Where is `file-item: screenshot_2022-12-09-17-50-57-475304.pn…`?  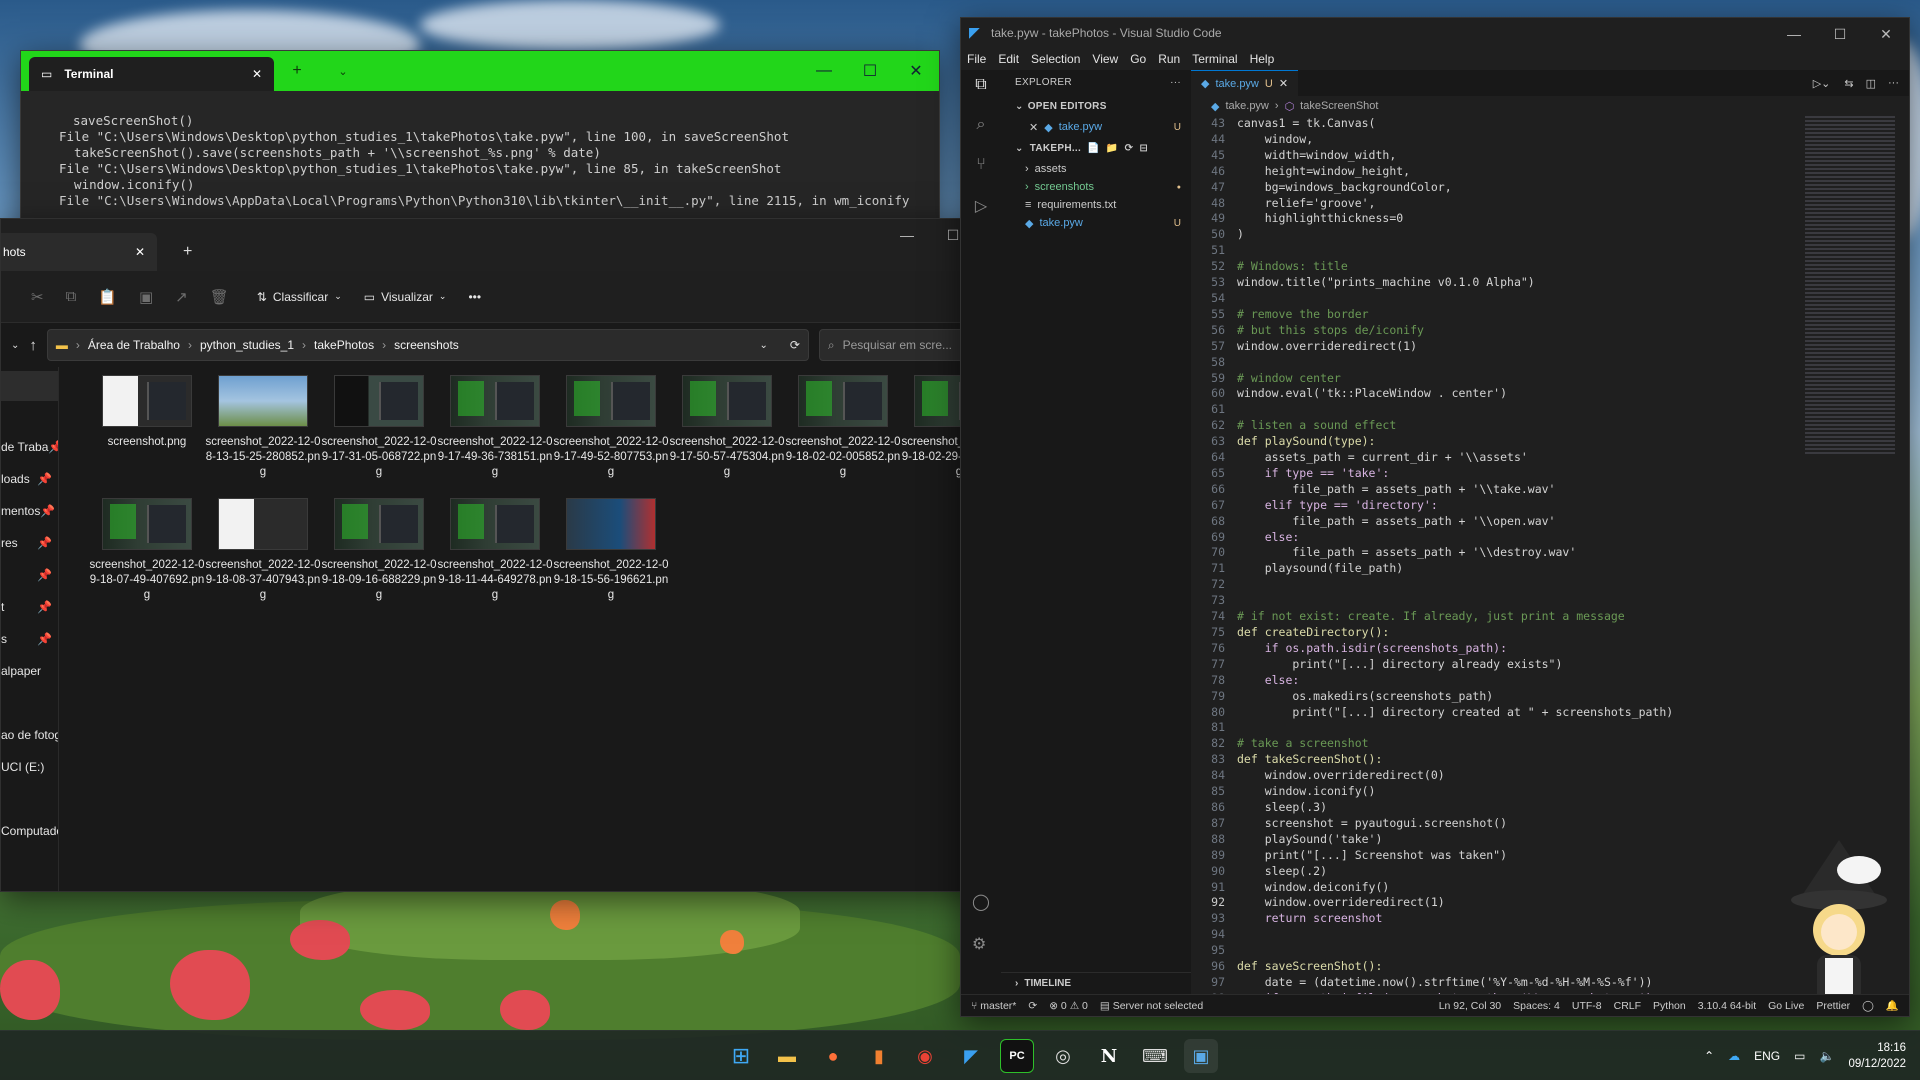 file-item: screenshot_2022-12-09-17-50-57-475304.pn… is located at coordinates (727, 427).